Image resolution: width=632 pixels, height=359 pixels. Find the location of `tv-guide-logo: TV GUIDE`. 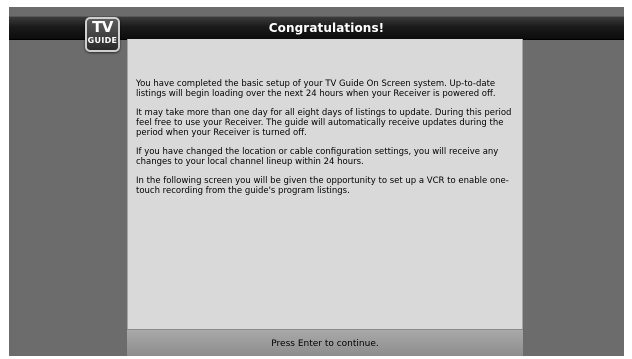

tv-guide-logo: TV GUIDE is located at coordinates (102, 34).